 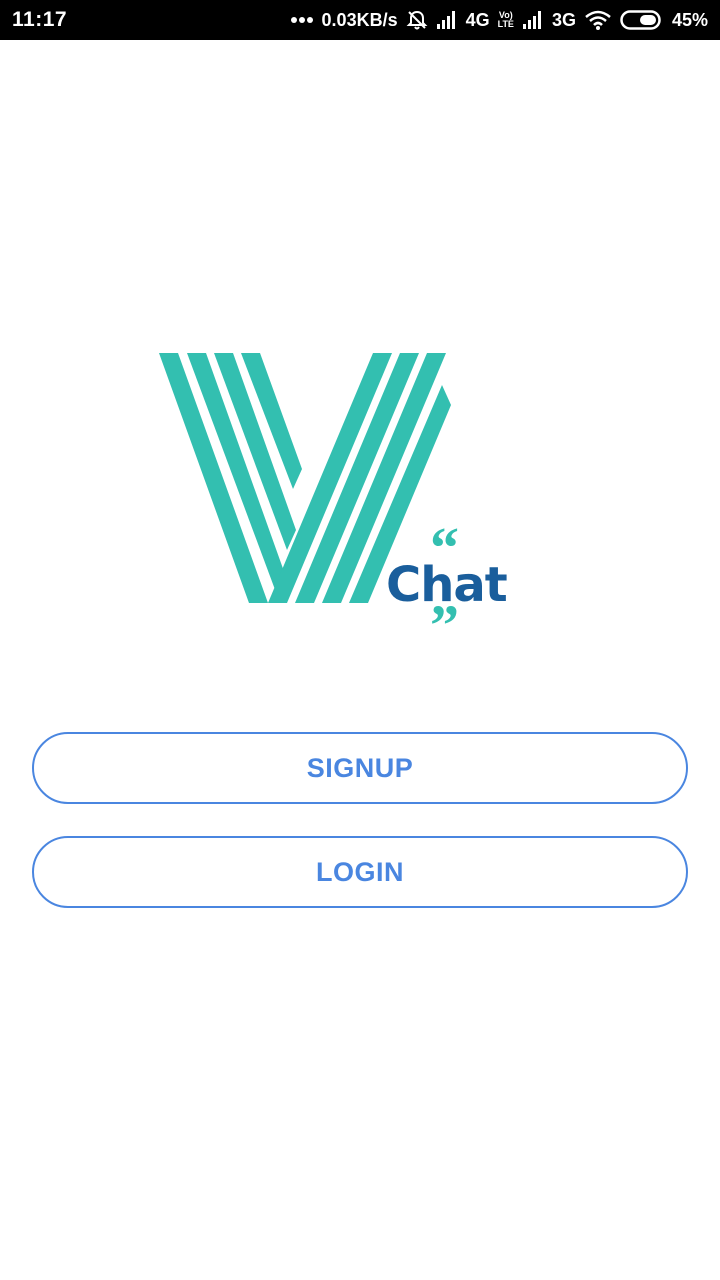 I want to click on battery-icon, so click(x=642, y=20).